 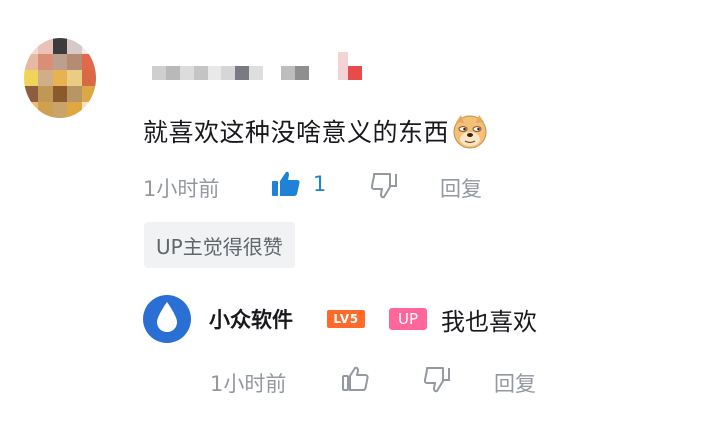 I want to click on comment-text: 就喜欢这种没啥意义的东西, so click(x=316, y=131).